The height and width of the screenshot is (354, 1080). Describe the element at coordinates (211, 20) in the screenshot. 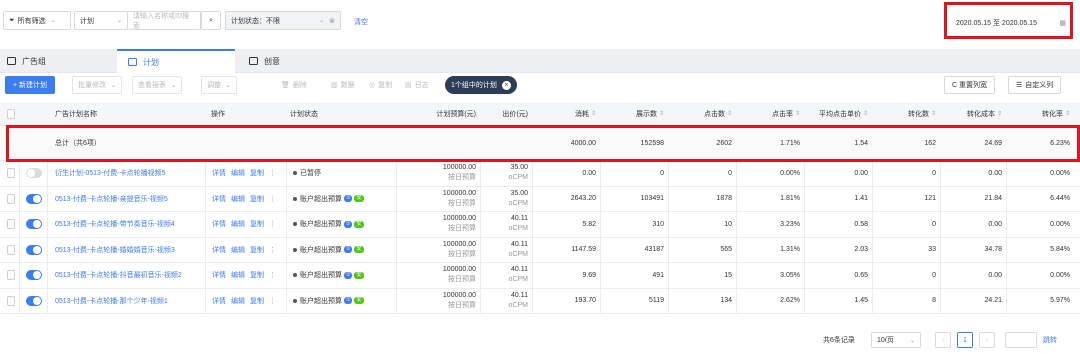

I see `search-button: ⌕` at that location.